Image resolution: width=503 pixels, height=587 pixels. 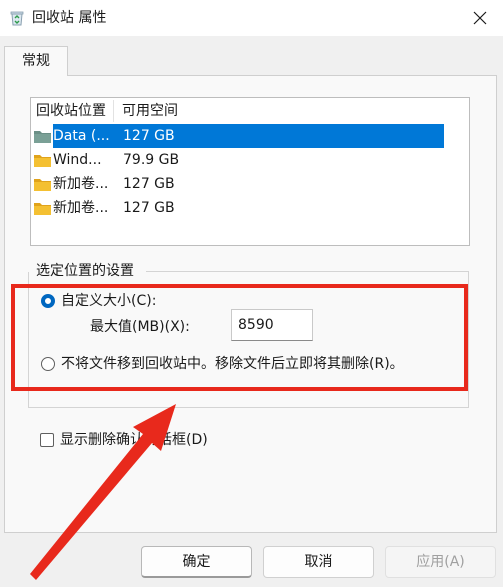 What do you see at coordinates (251, 18) in the screenshot?
I see `title-bar: 回收站 属性` at bounding box center [251, 18].